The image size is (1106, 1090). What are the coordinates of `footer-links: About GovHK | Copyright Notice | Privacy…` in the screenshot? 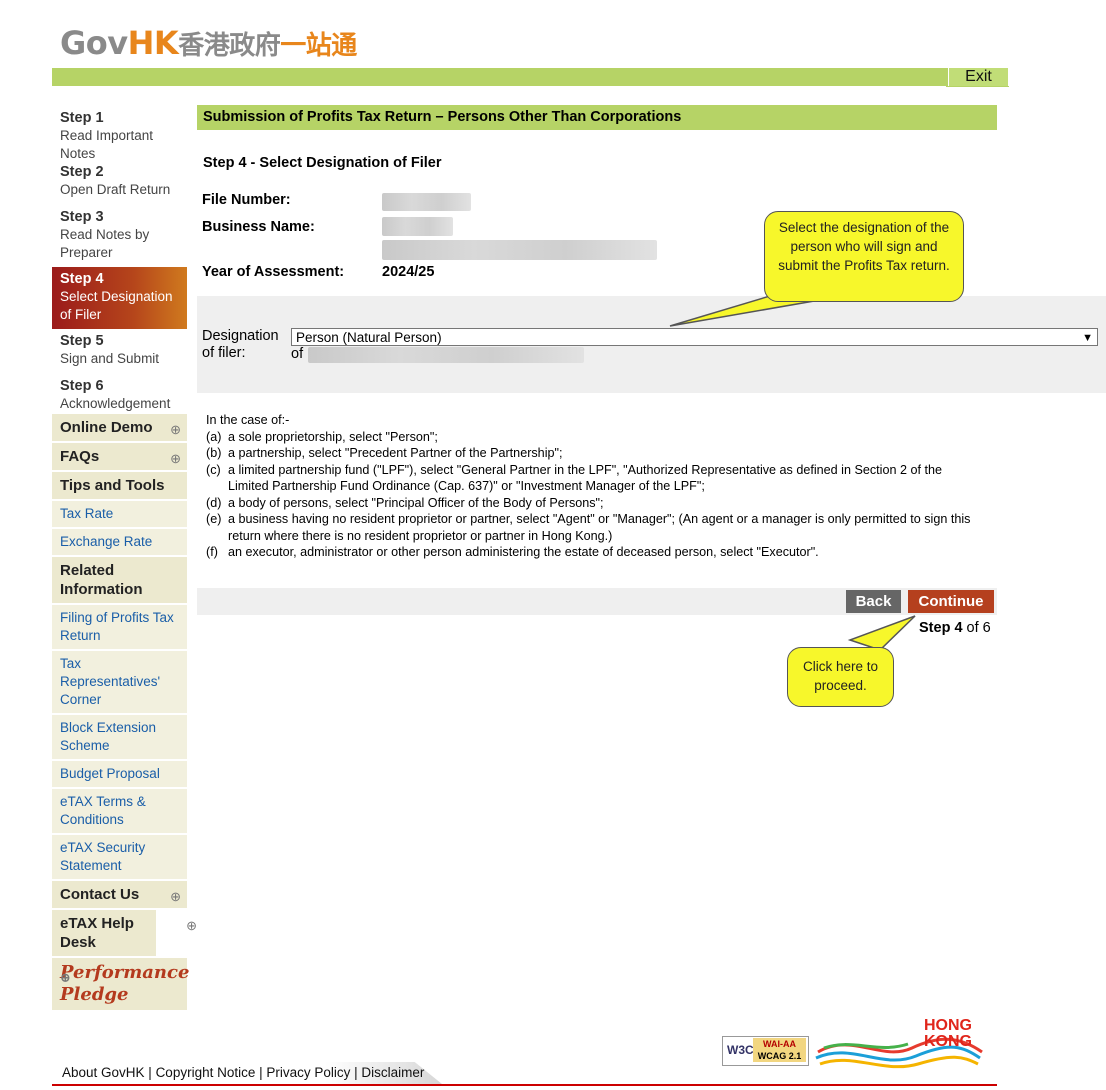 It's located at (243, 1072).